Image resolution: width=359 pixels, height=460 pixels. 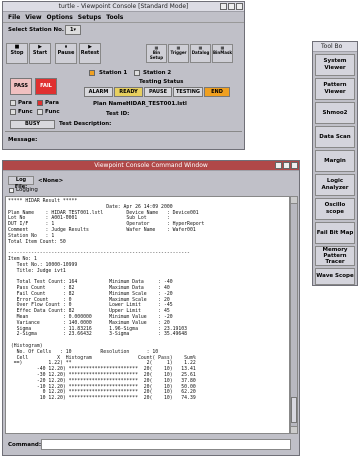 What do you see at coordinates (335, 276) in the screenshot?
I see `tool-wave-scope: Wave Scope` at bounding box center [335, 276].